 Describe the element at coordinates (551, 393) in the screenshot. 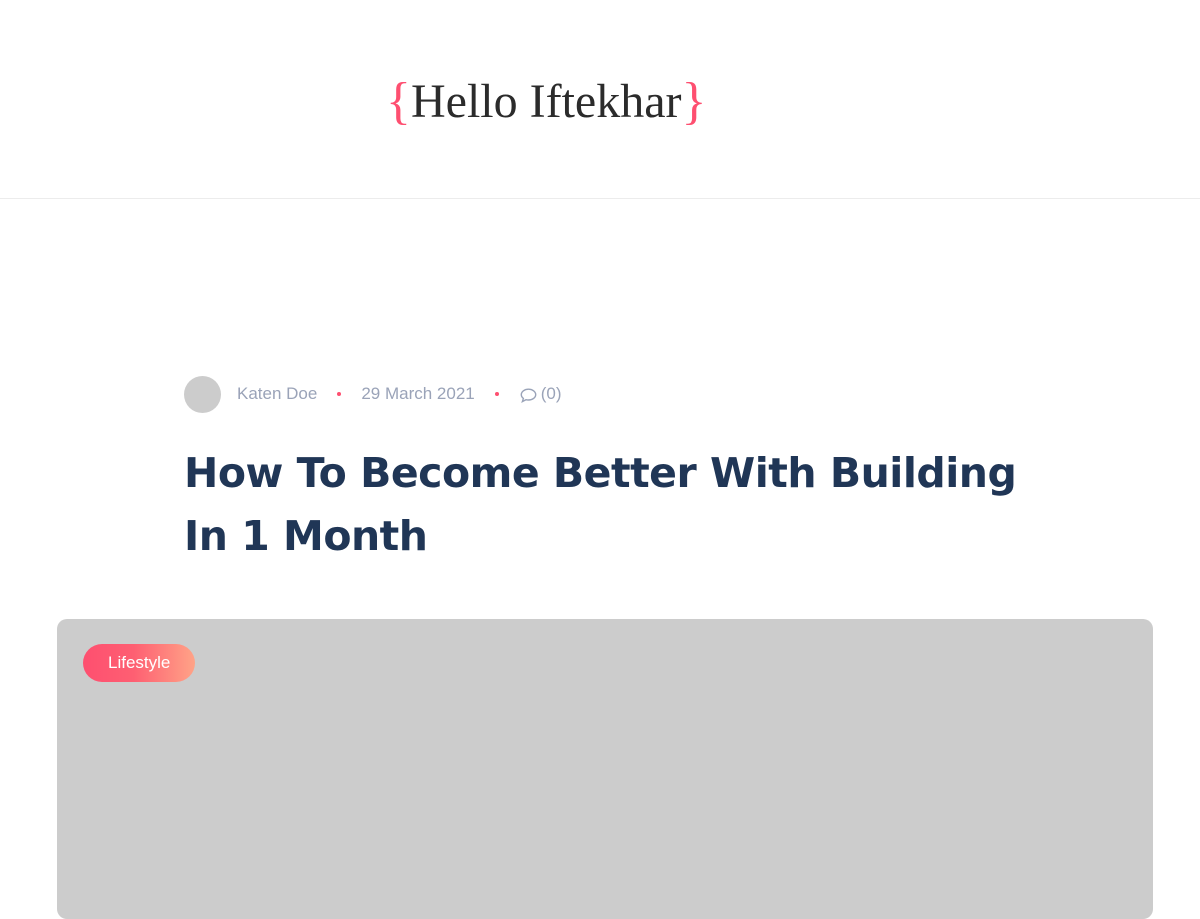

I see `comments-count: (0)` at that location.